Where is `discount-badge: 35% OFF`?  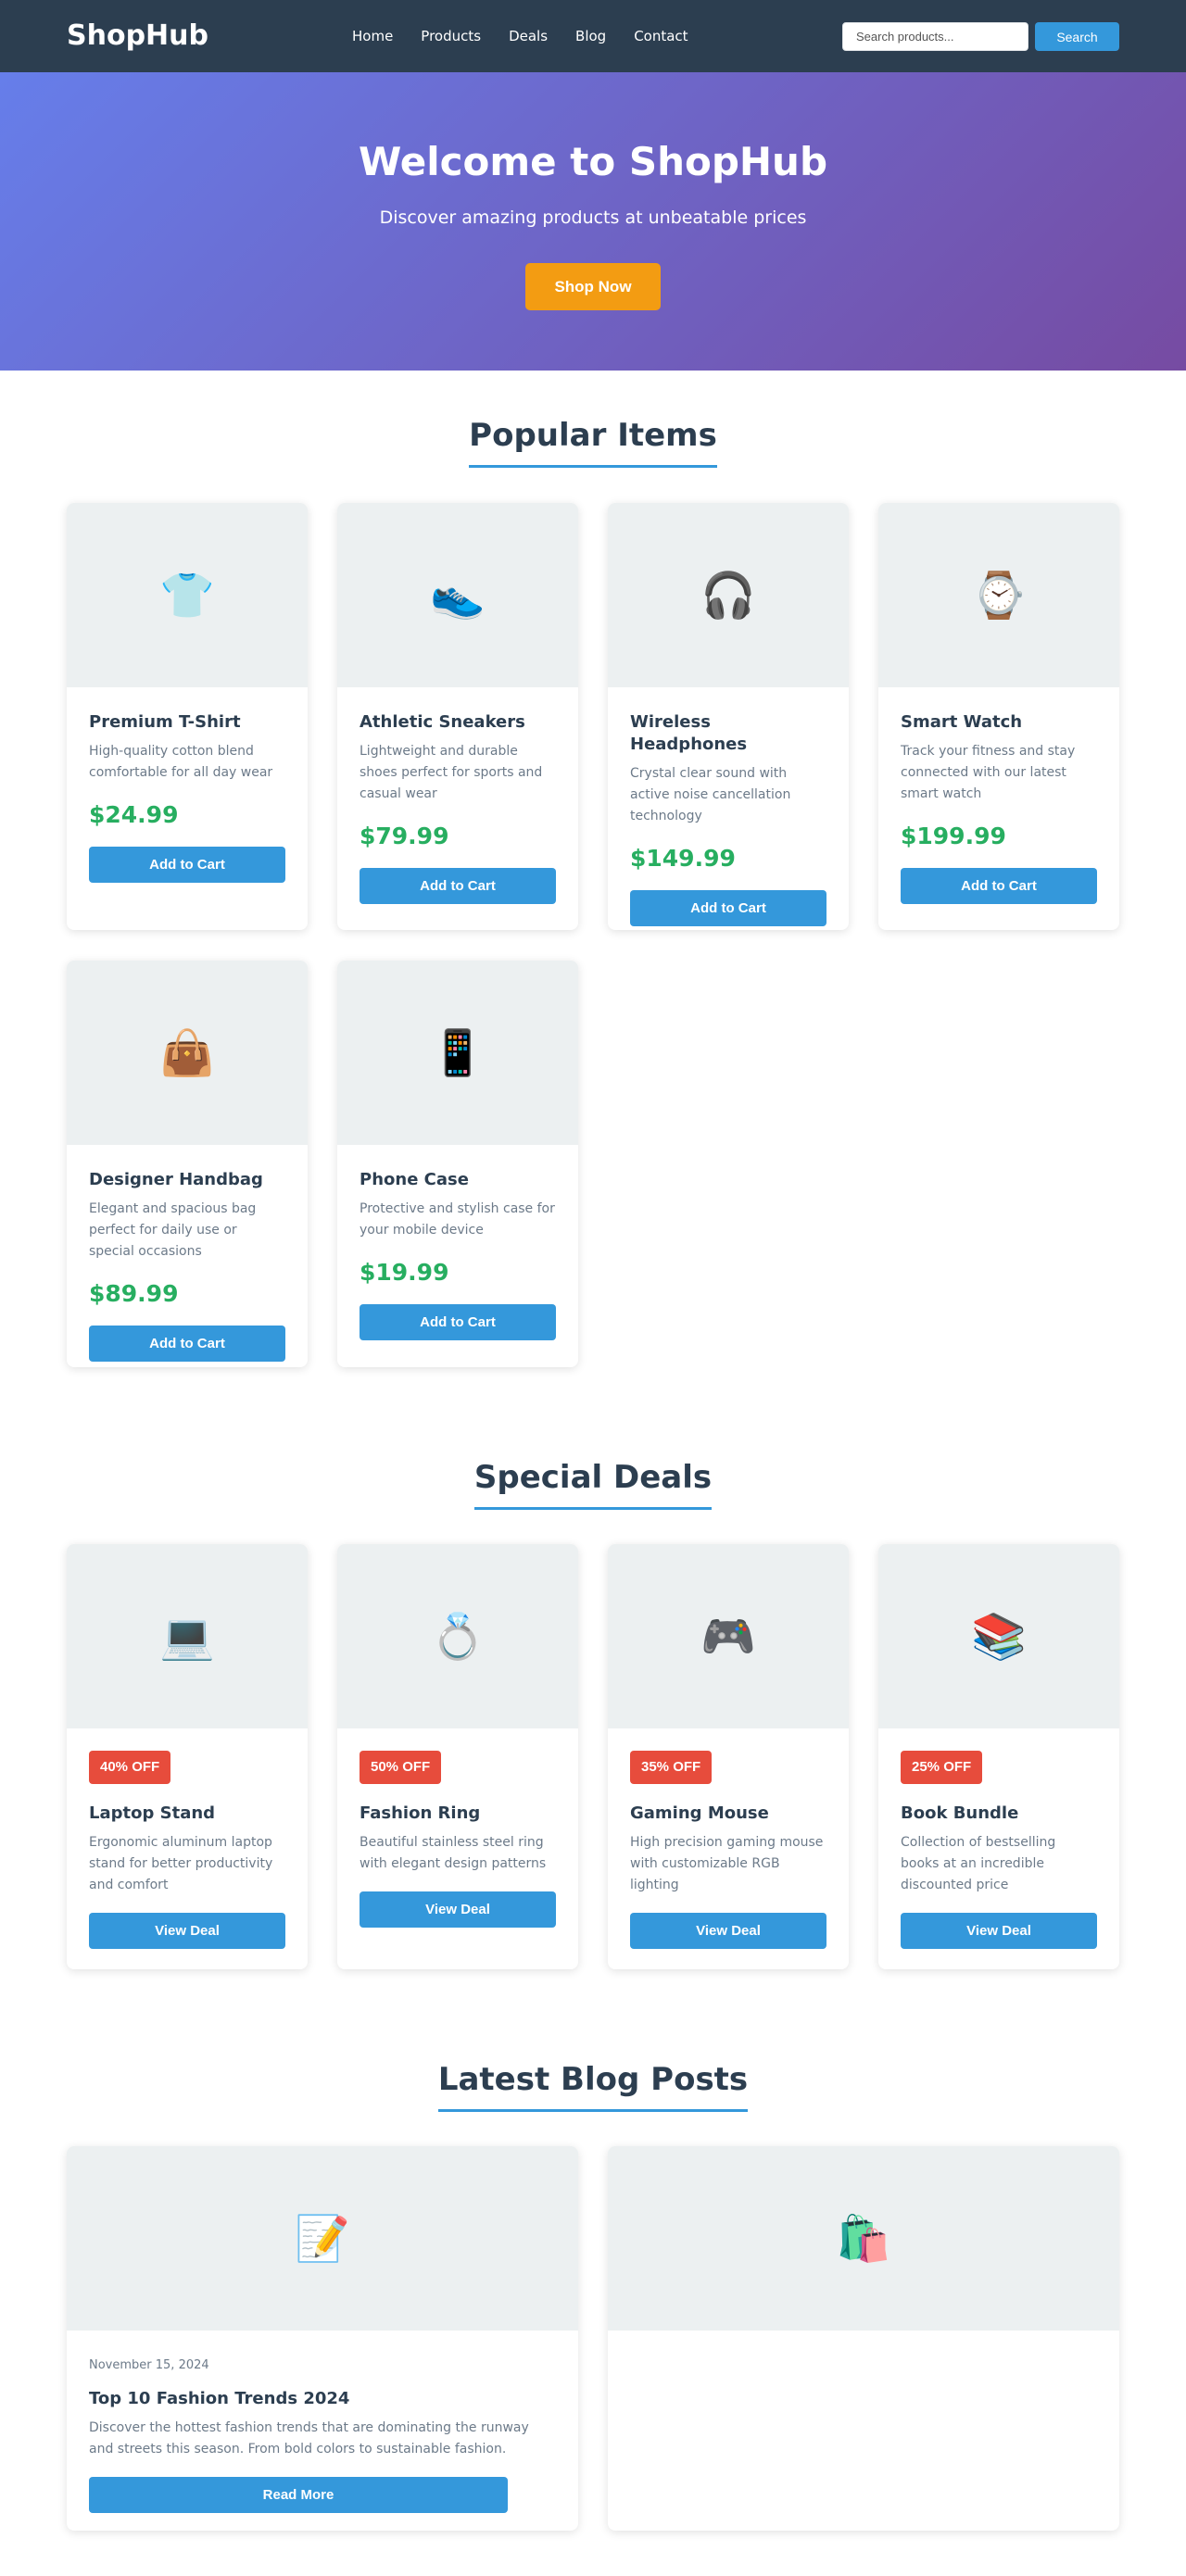 discount-badge: 35% OFF is located at coordinates (671, 1767).